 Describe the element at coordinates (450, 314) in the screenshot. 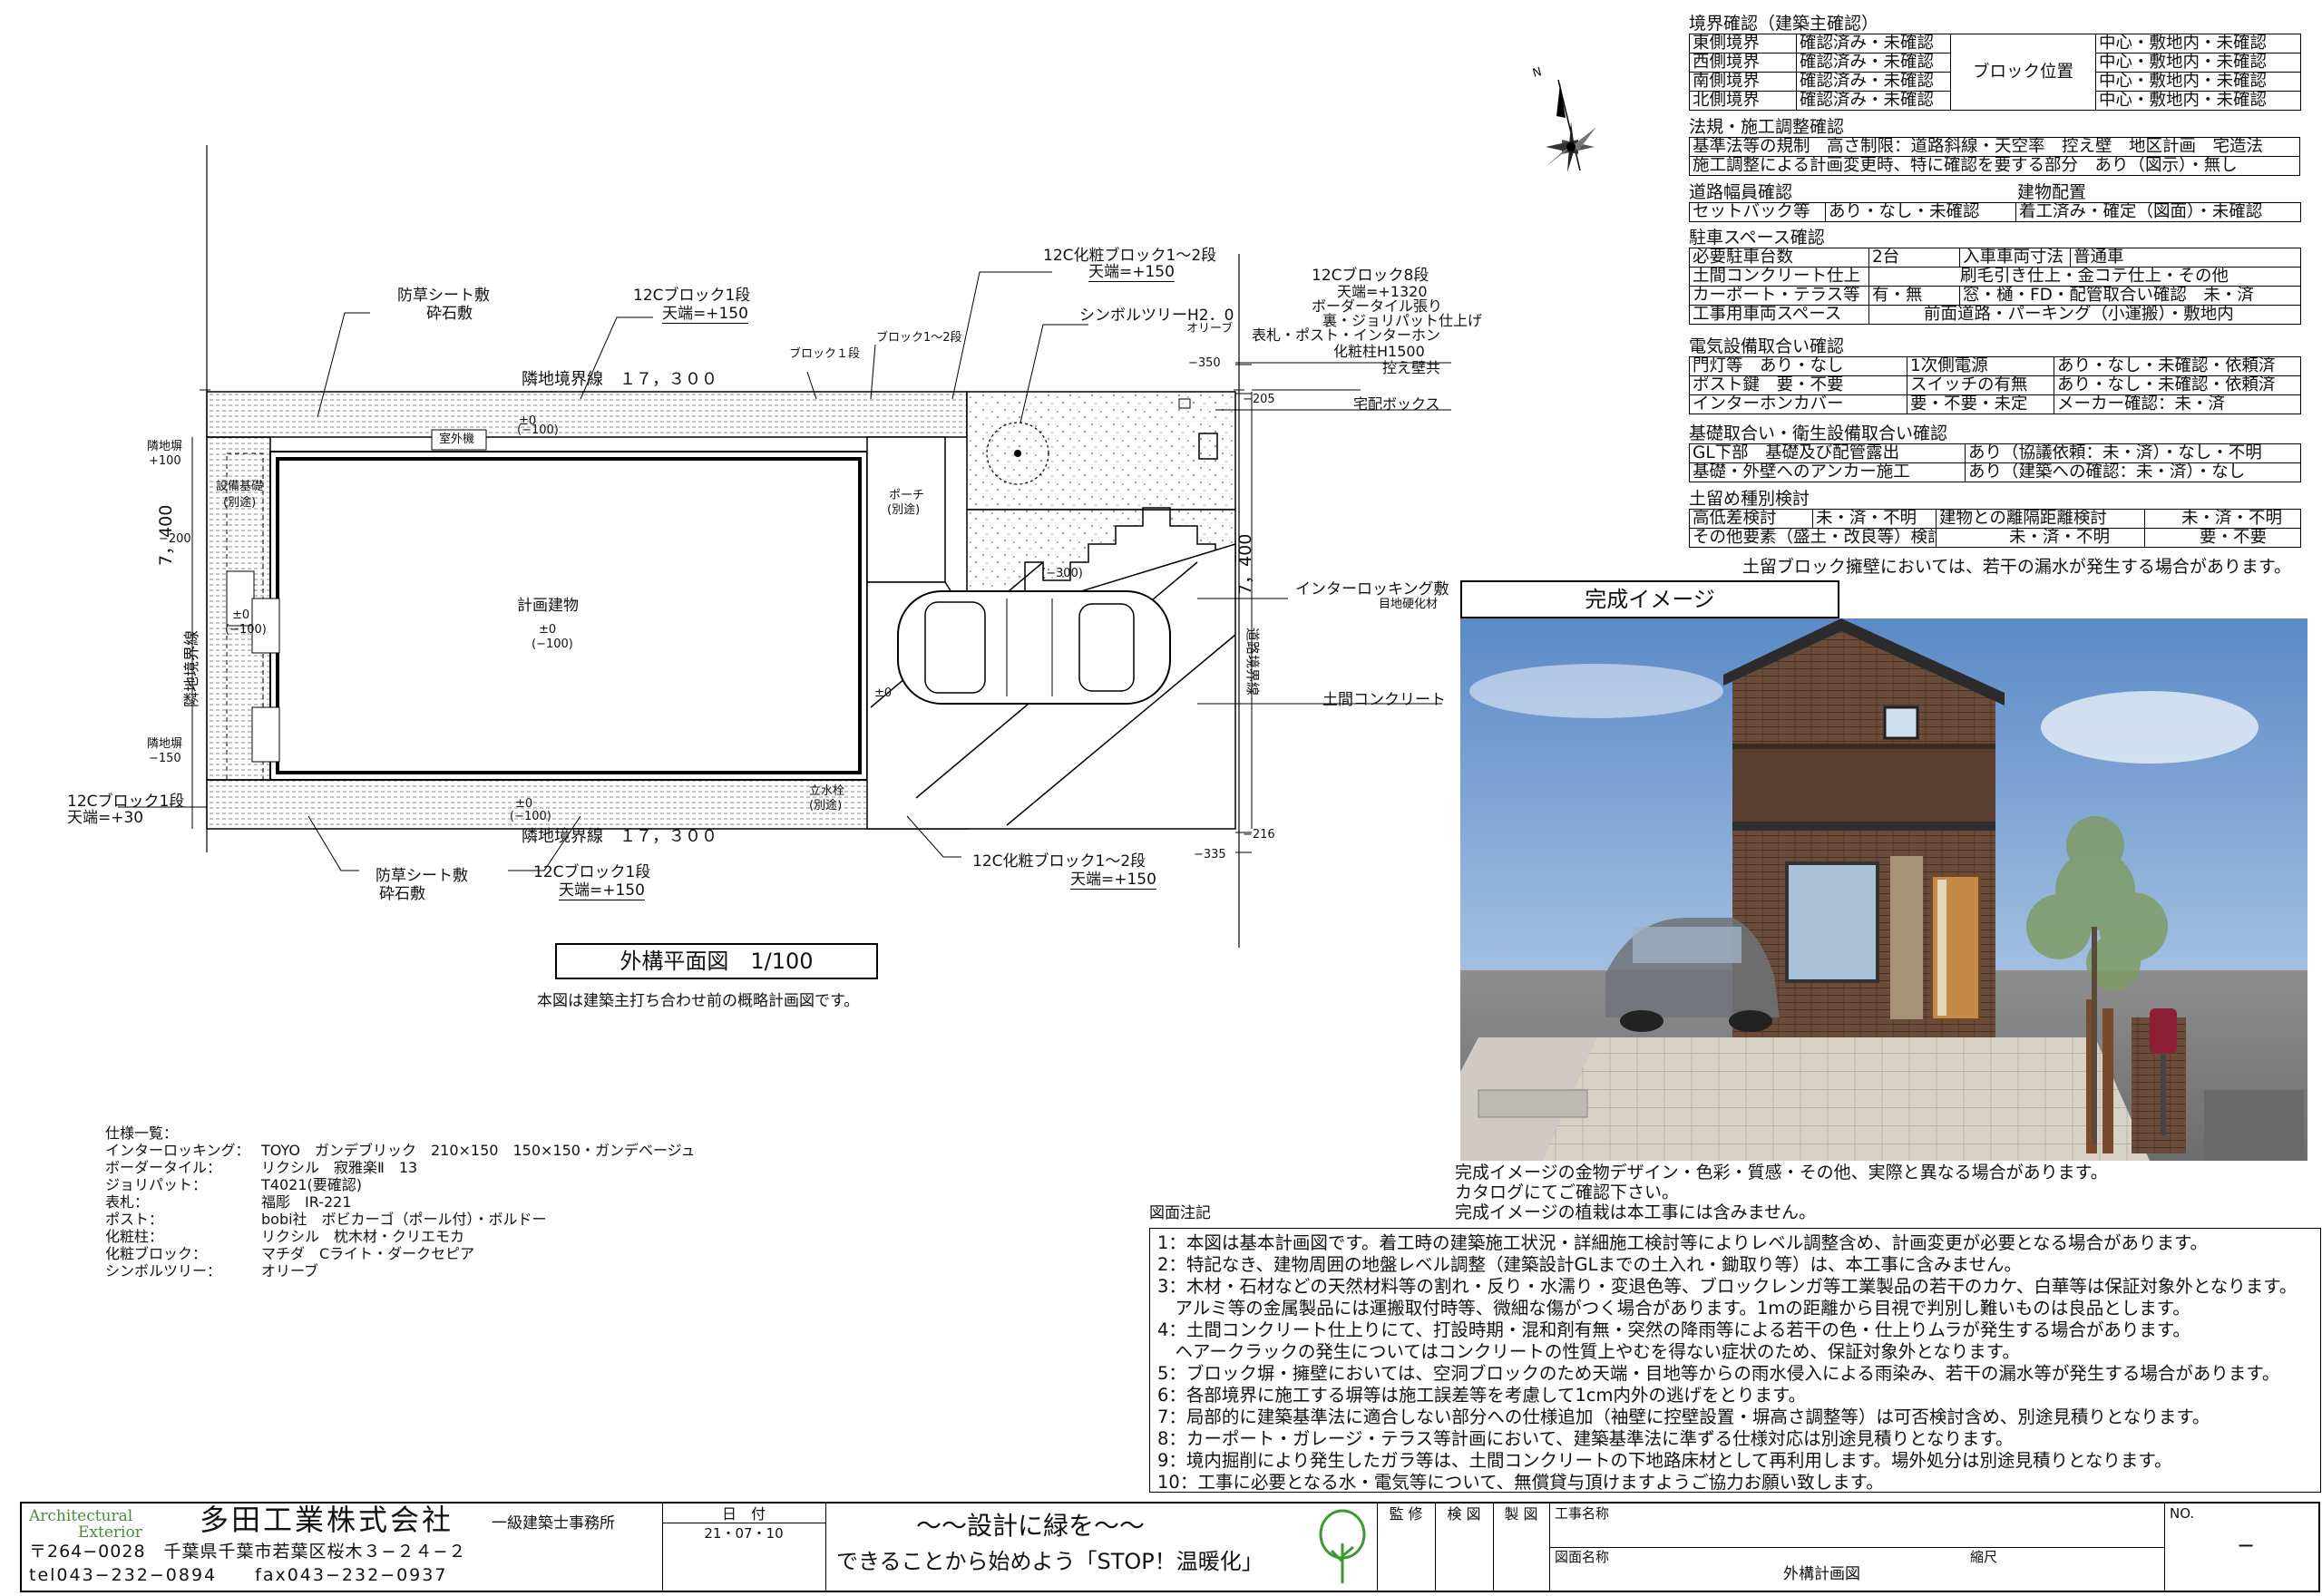

I see `label-gravel-top: 砕石敷` at that location.